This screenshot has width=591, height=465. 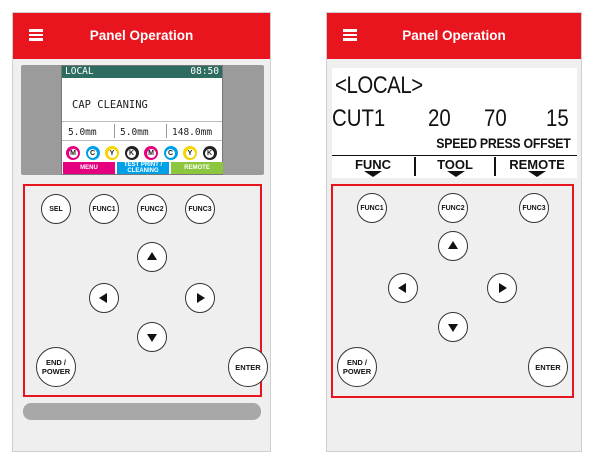 What do you see at coordinates (557, 118) in the screenshot?
I see `lcd-offset-value: 15` at bounding box center [557, 118].